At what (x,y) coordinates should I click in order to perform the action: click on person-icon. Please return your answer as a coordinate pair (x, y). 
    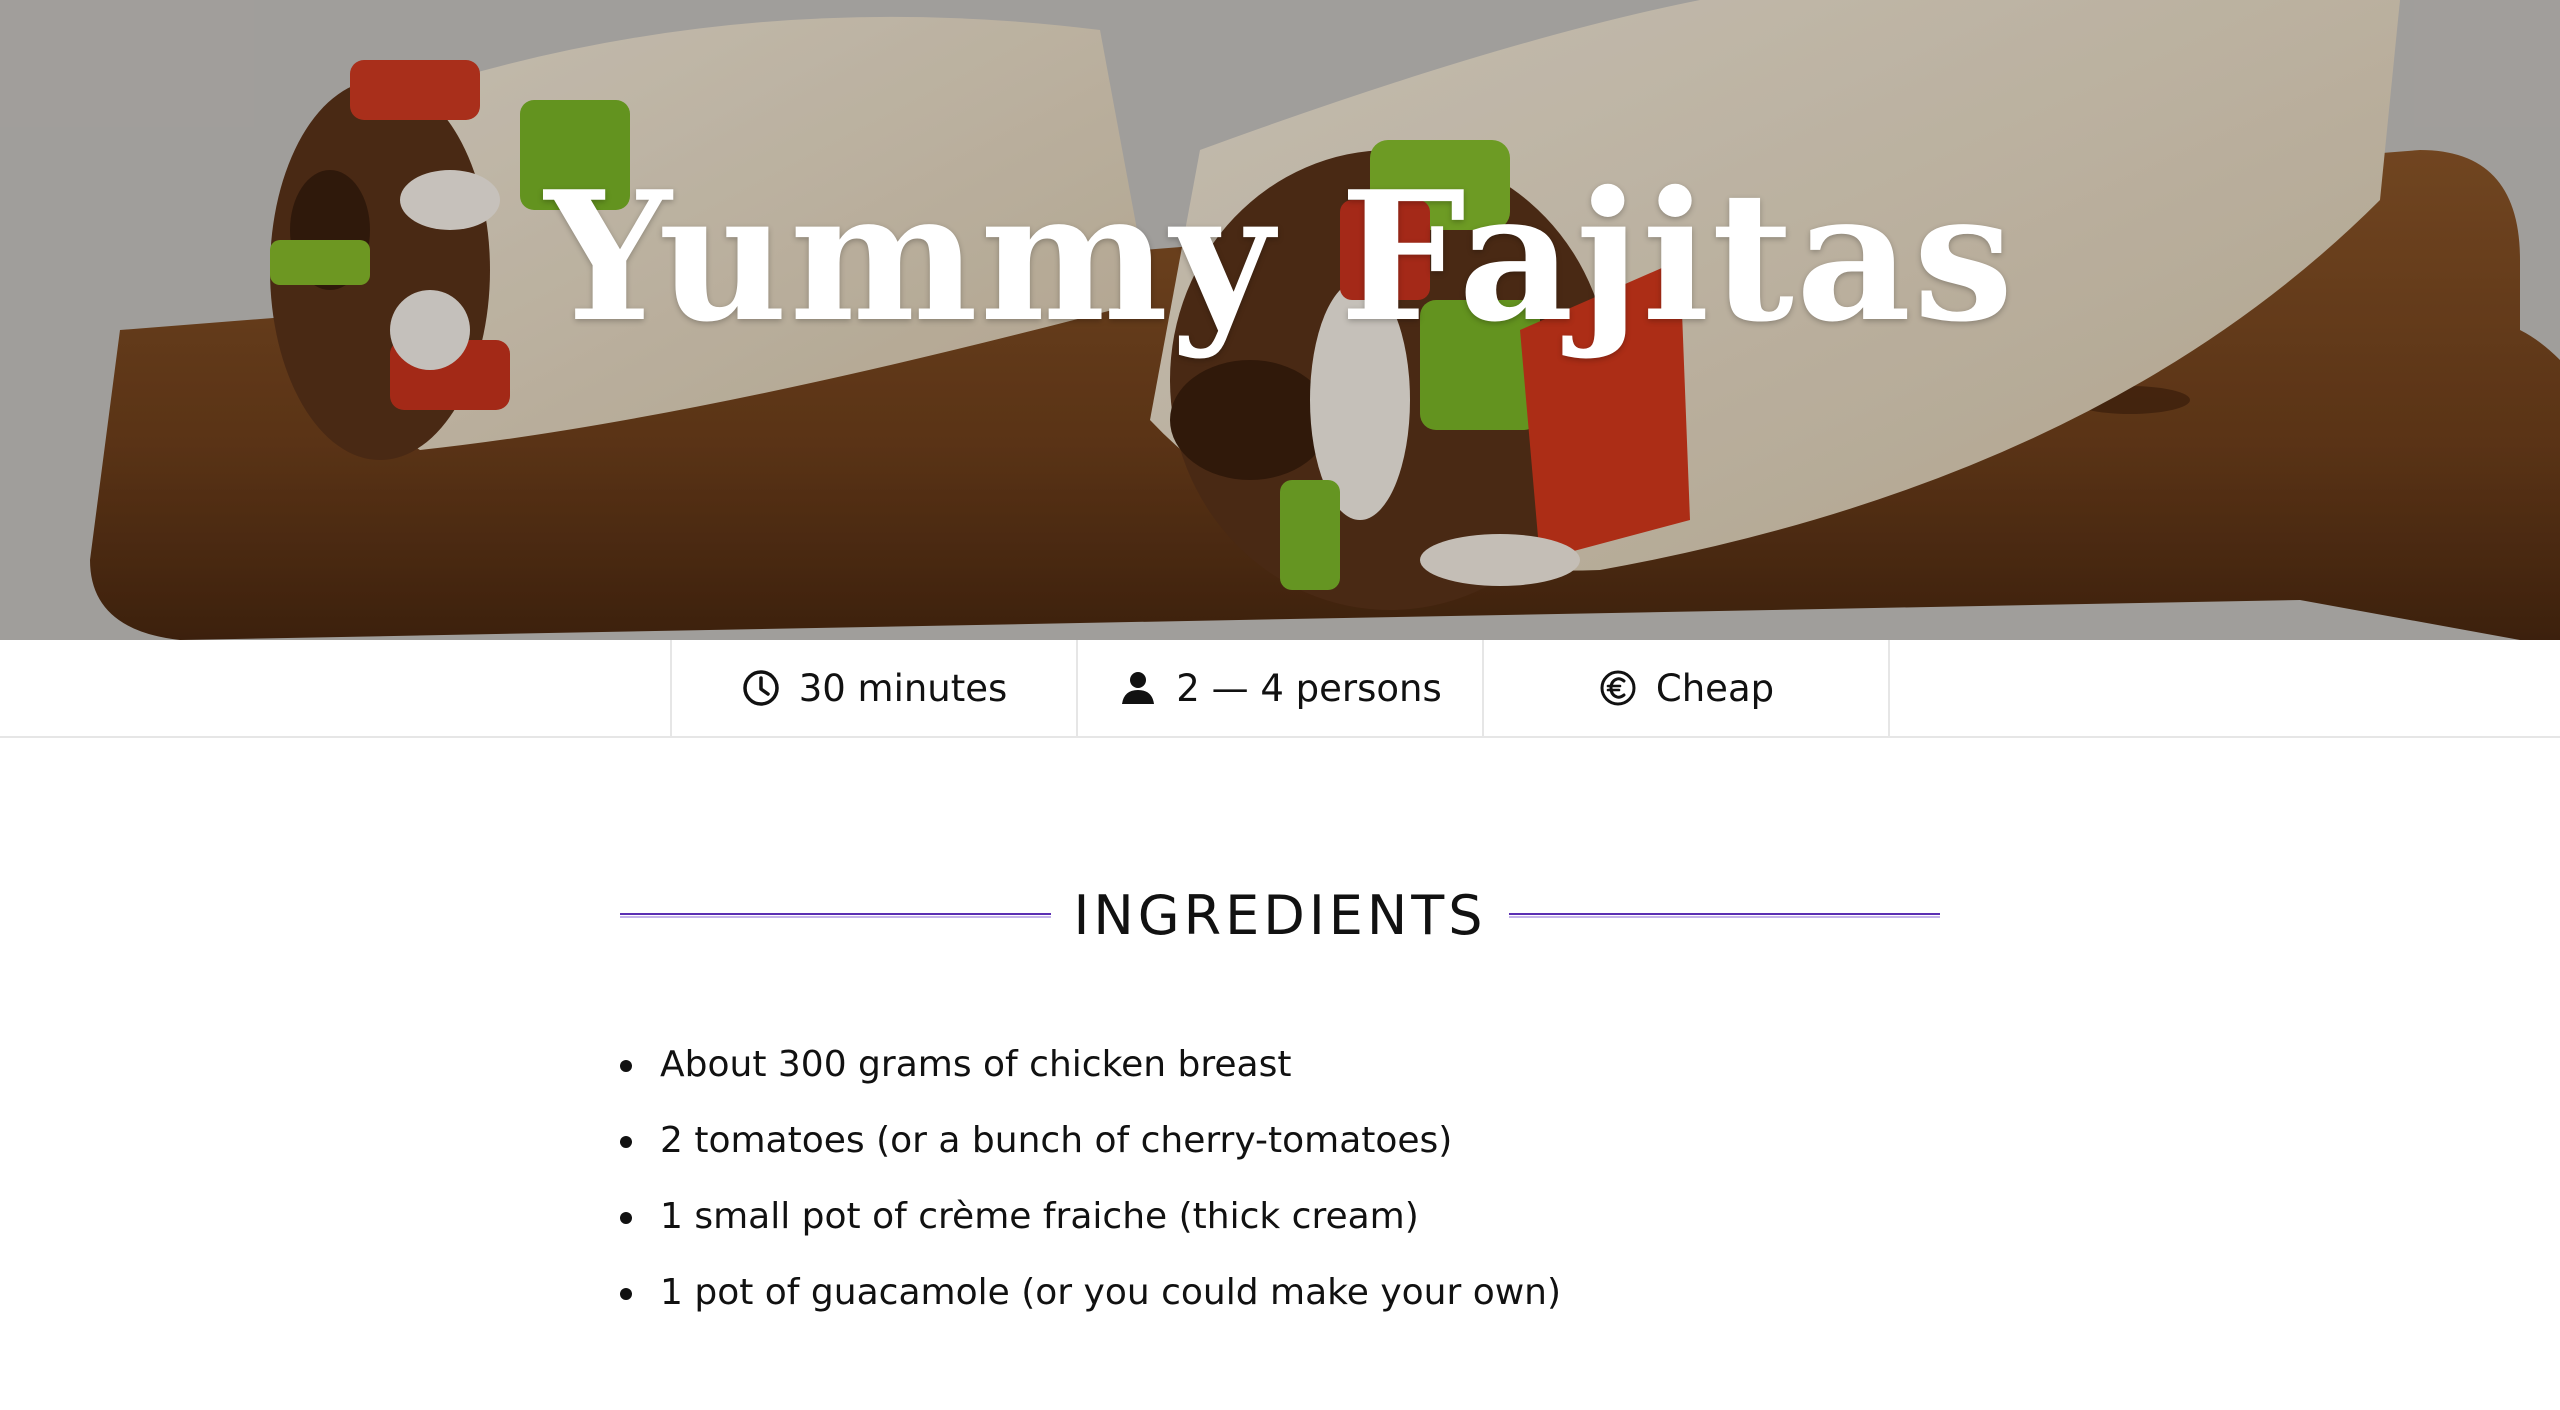
    Looking at the image, I should click on (1138, 688).